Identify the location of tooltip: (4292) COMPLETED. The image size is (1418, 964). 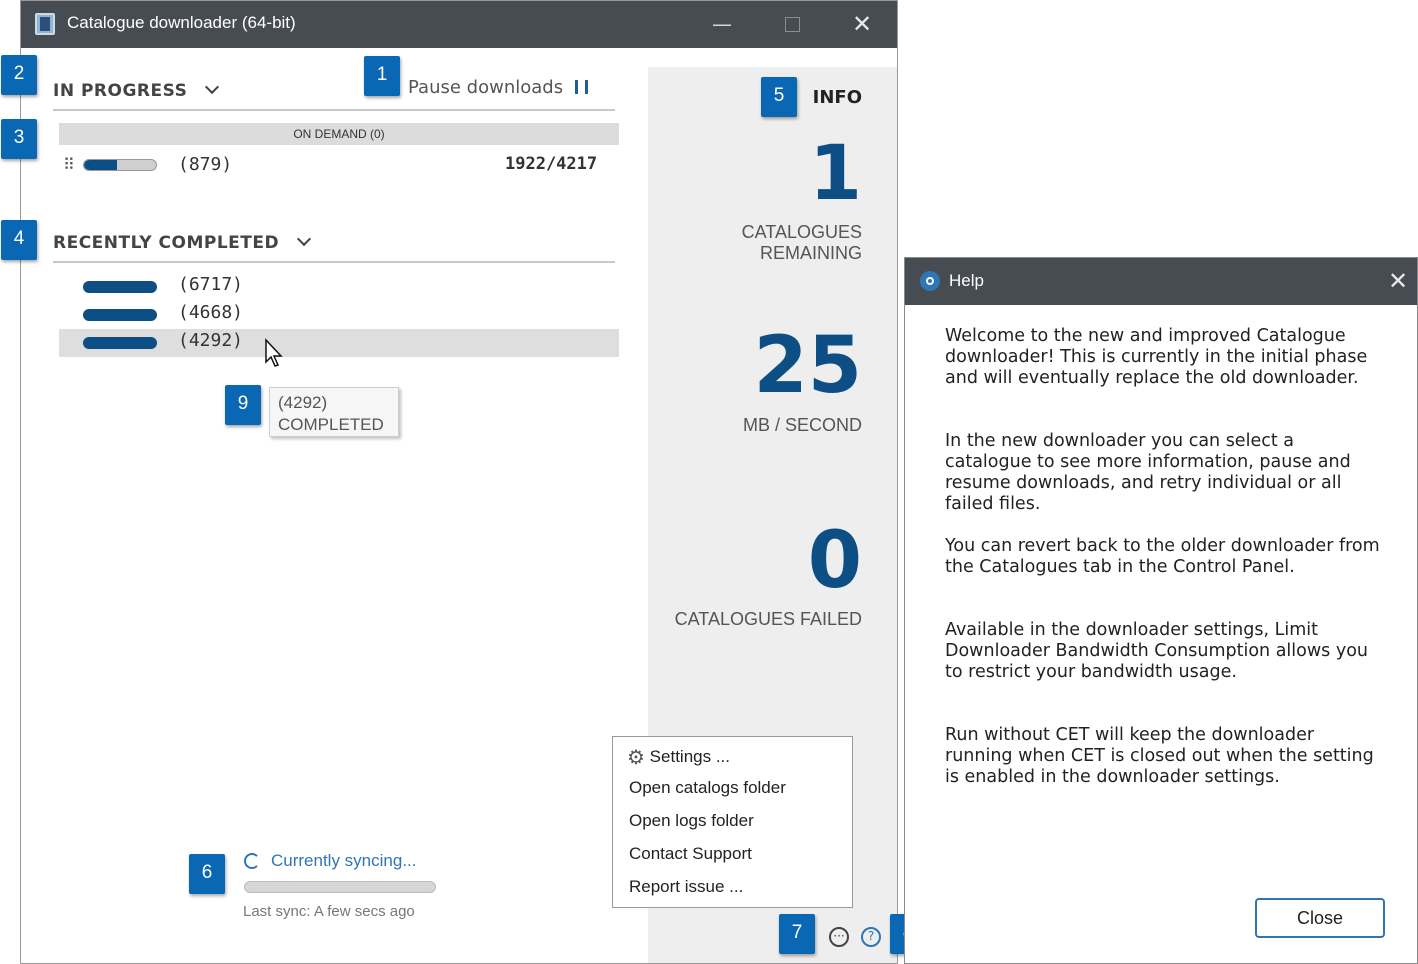
(334, 412).